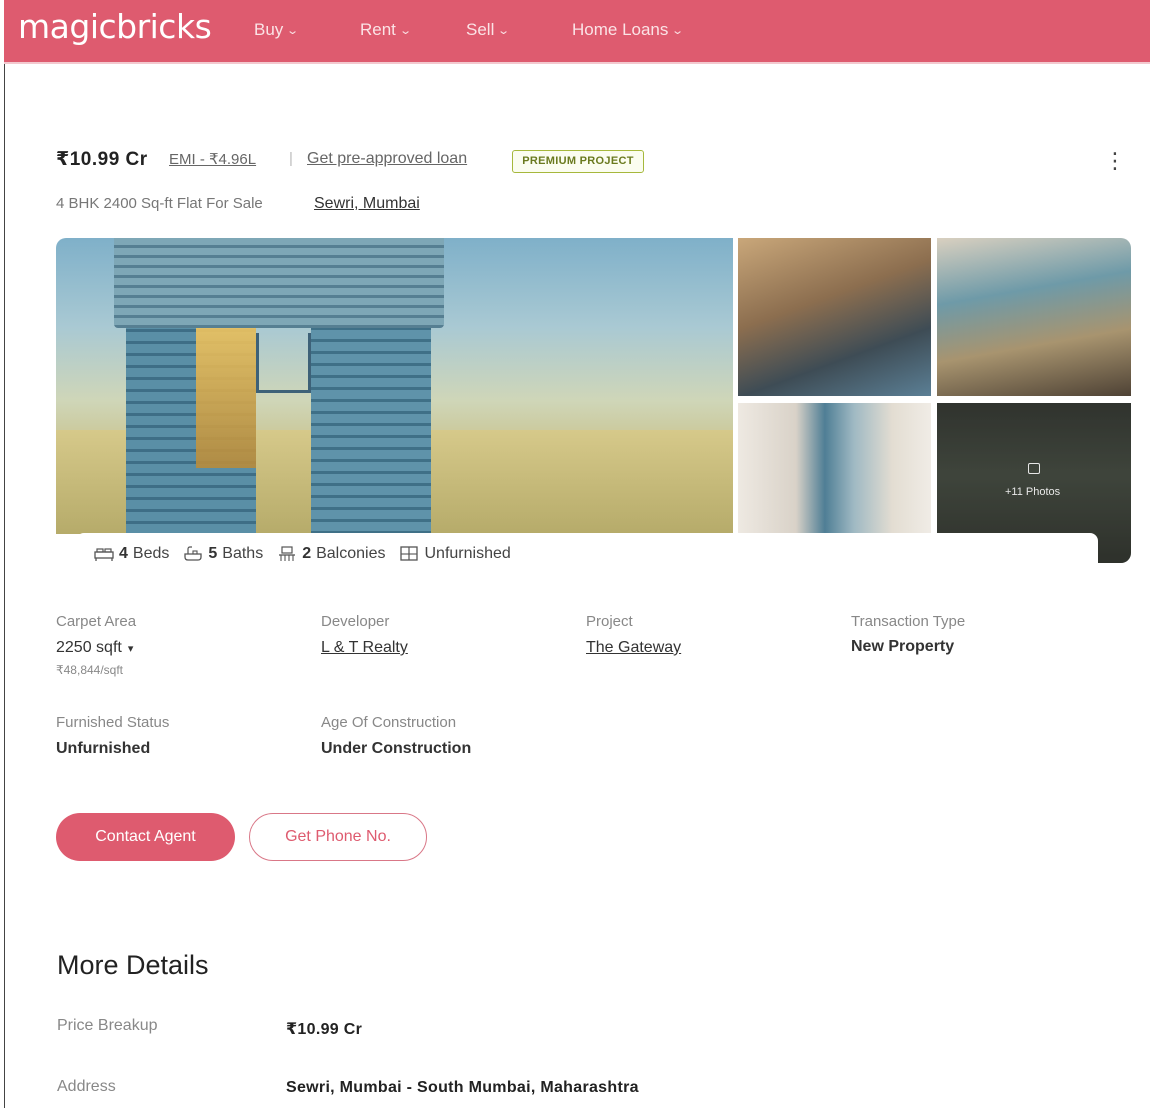 The width and height of the screenshot is (1150, 1108). What do you see at coordinates (283, 363) in the screenshot?
I see `photo-tower-bridge` at bounding box center [283, 363].